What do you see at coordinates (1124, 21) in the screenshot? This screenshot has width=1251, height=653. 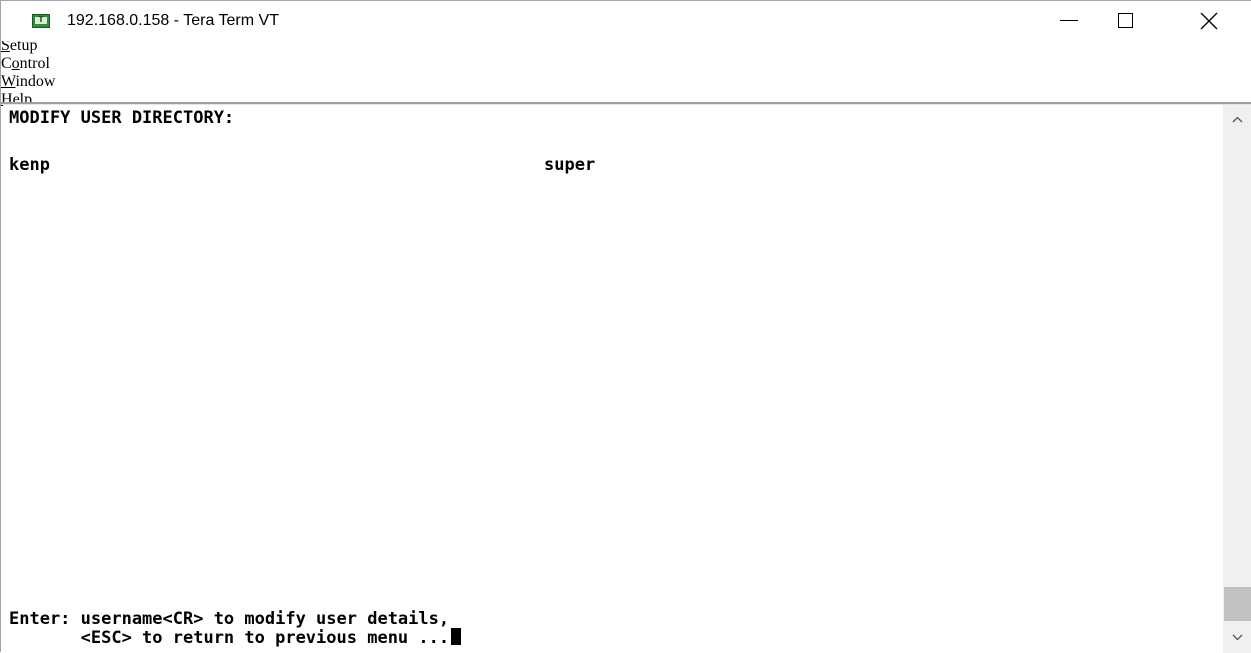 I see `maximize-icon` at bounding box center [1124, 21].